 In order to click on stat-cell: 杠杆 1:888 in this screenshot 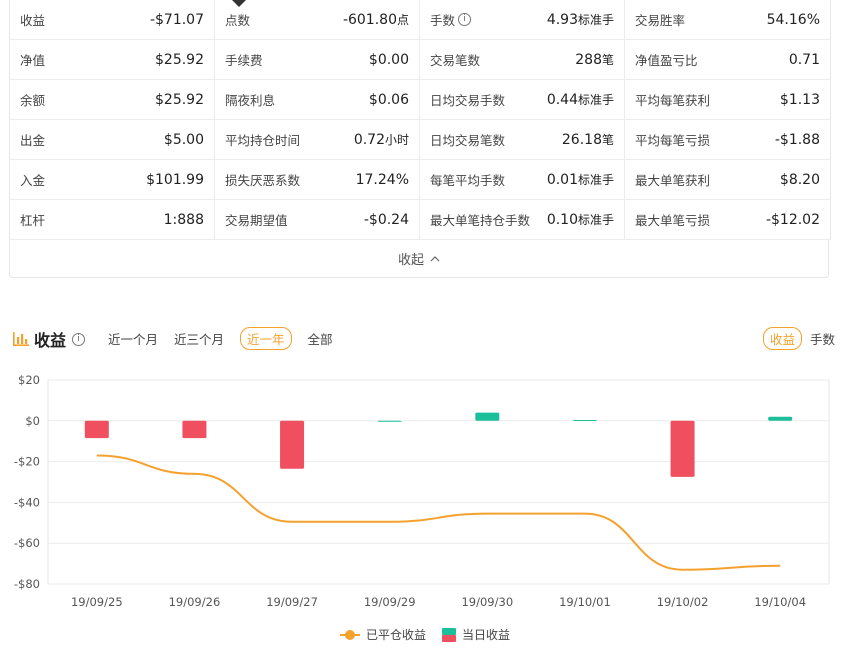, I will do `click(112, 219)`.